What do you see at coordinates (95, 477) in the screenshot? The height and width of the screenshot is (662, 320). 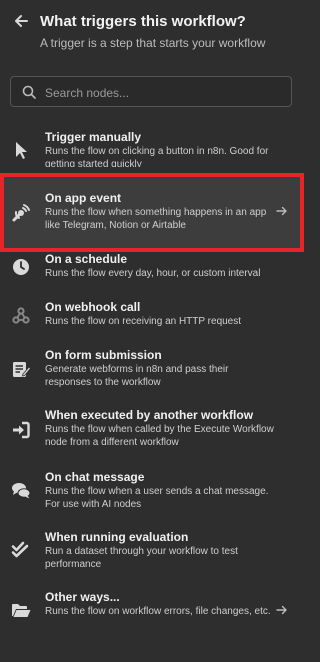 I see `trigger-option-name: On chat message` at bounding box center [95, 477].